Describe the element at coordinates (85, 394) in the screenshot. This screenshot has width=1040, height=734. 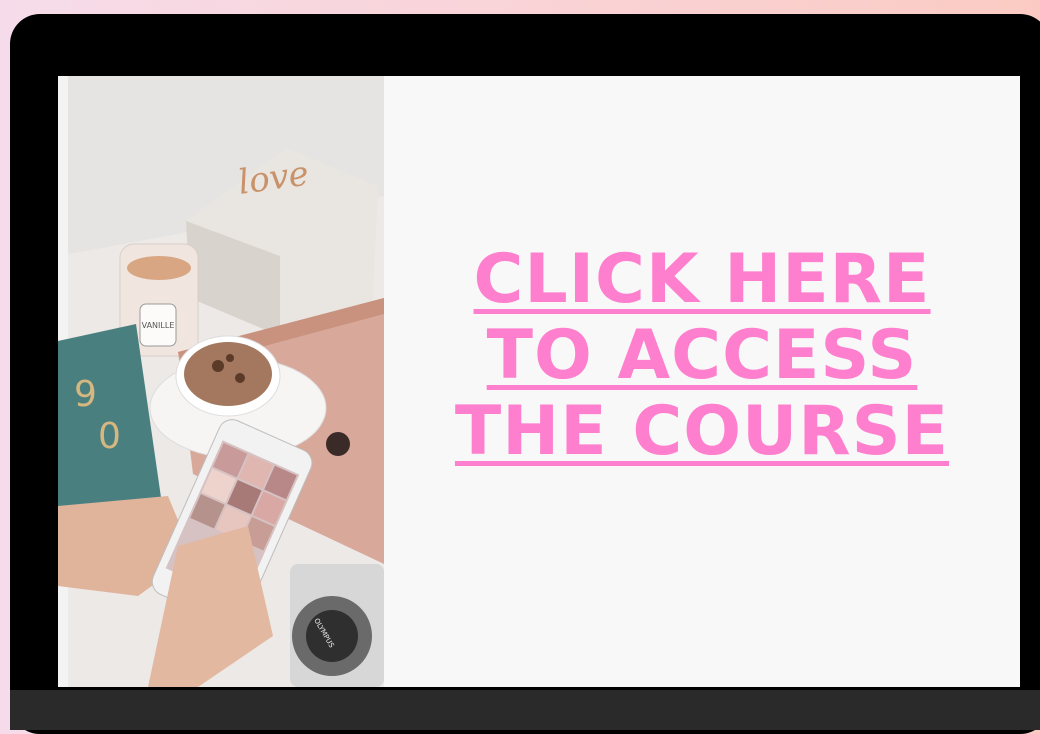
I see `svg-text: 9` at that location.